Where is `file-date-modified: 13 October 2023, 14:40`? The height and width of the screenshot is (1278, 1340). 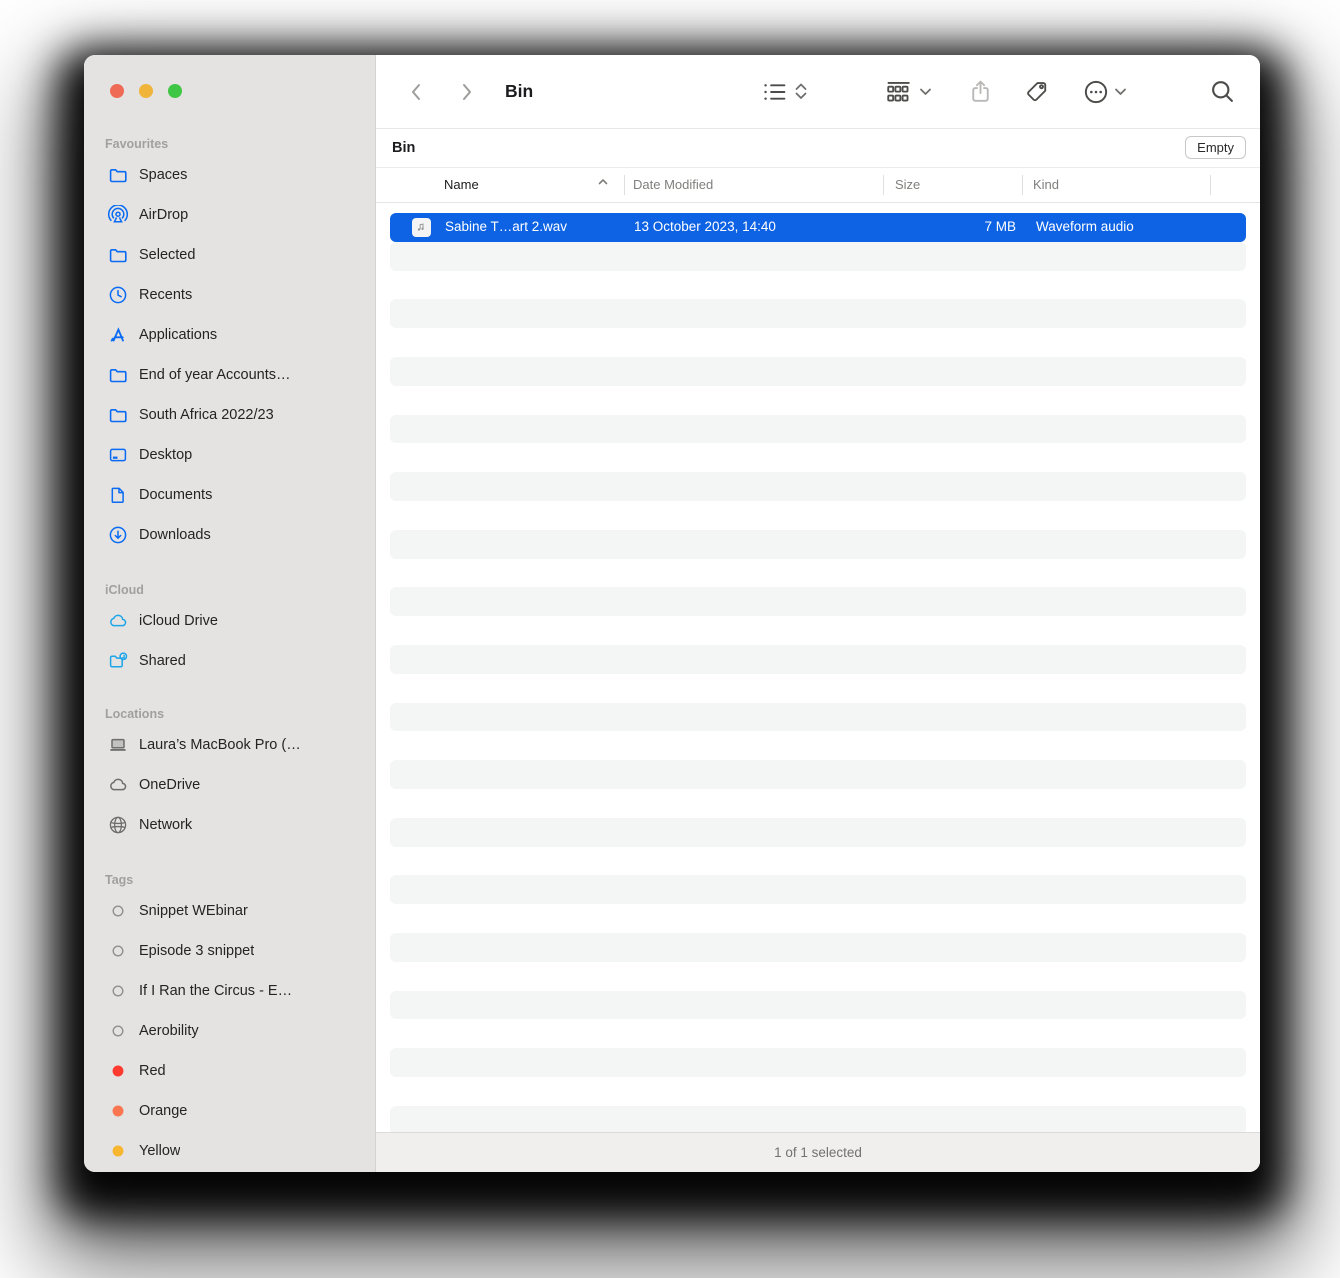
file-date-modified: 13 October 2023, 14:40 is located at coordinates (705, 226).